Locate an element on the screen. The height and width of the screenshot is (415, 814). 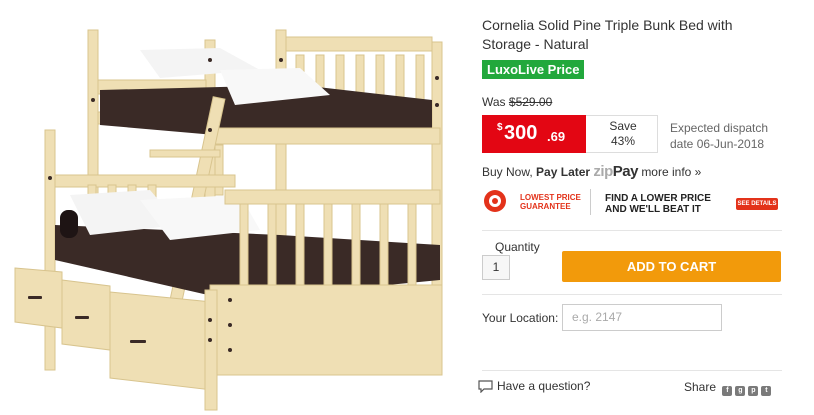
guarantee-badge-line2: GUARANTEE is located at coordinates (545, 206).